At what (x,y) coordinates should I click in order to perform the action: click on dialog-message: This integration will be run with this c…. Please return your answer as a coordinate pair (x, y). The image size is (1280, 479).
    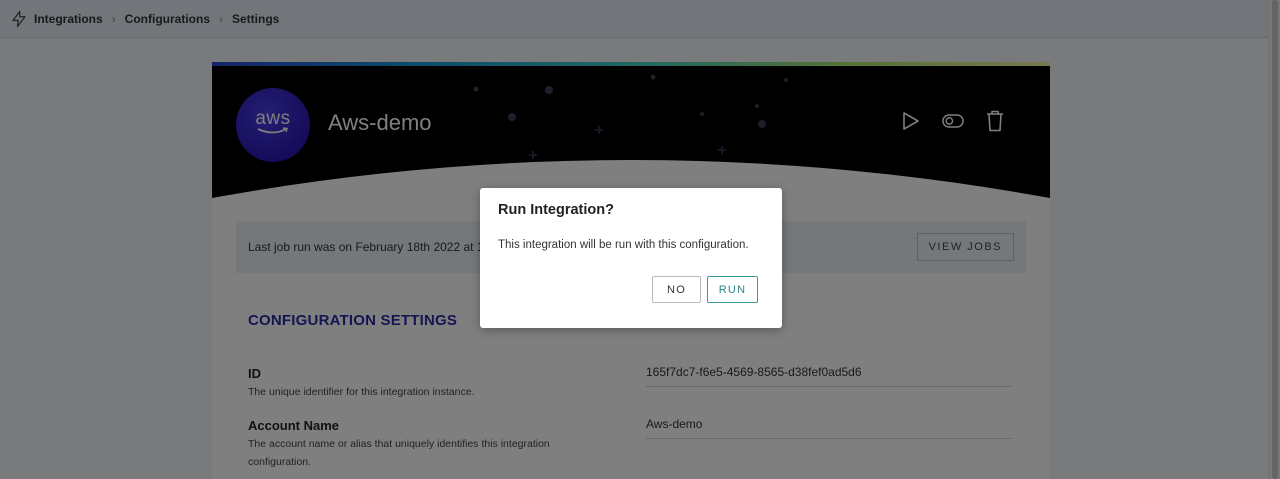
    Looking at the image, I should click on (623, 245).